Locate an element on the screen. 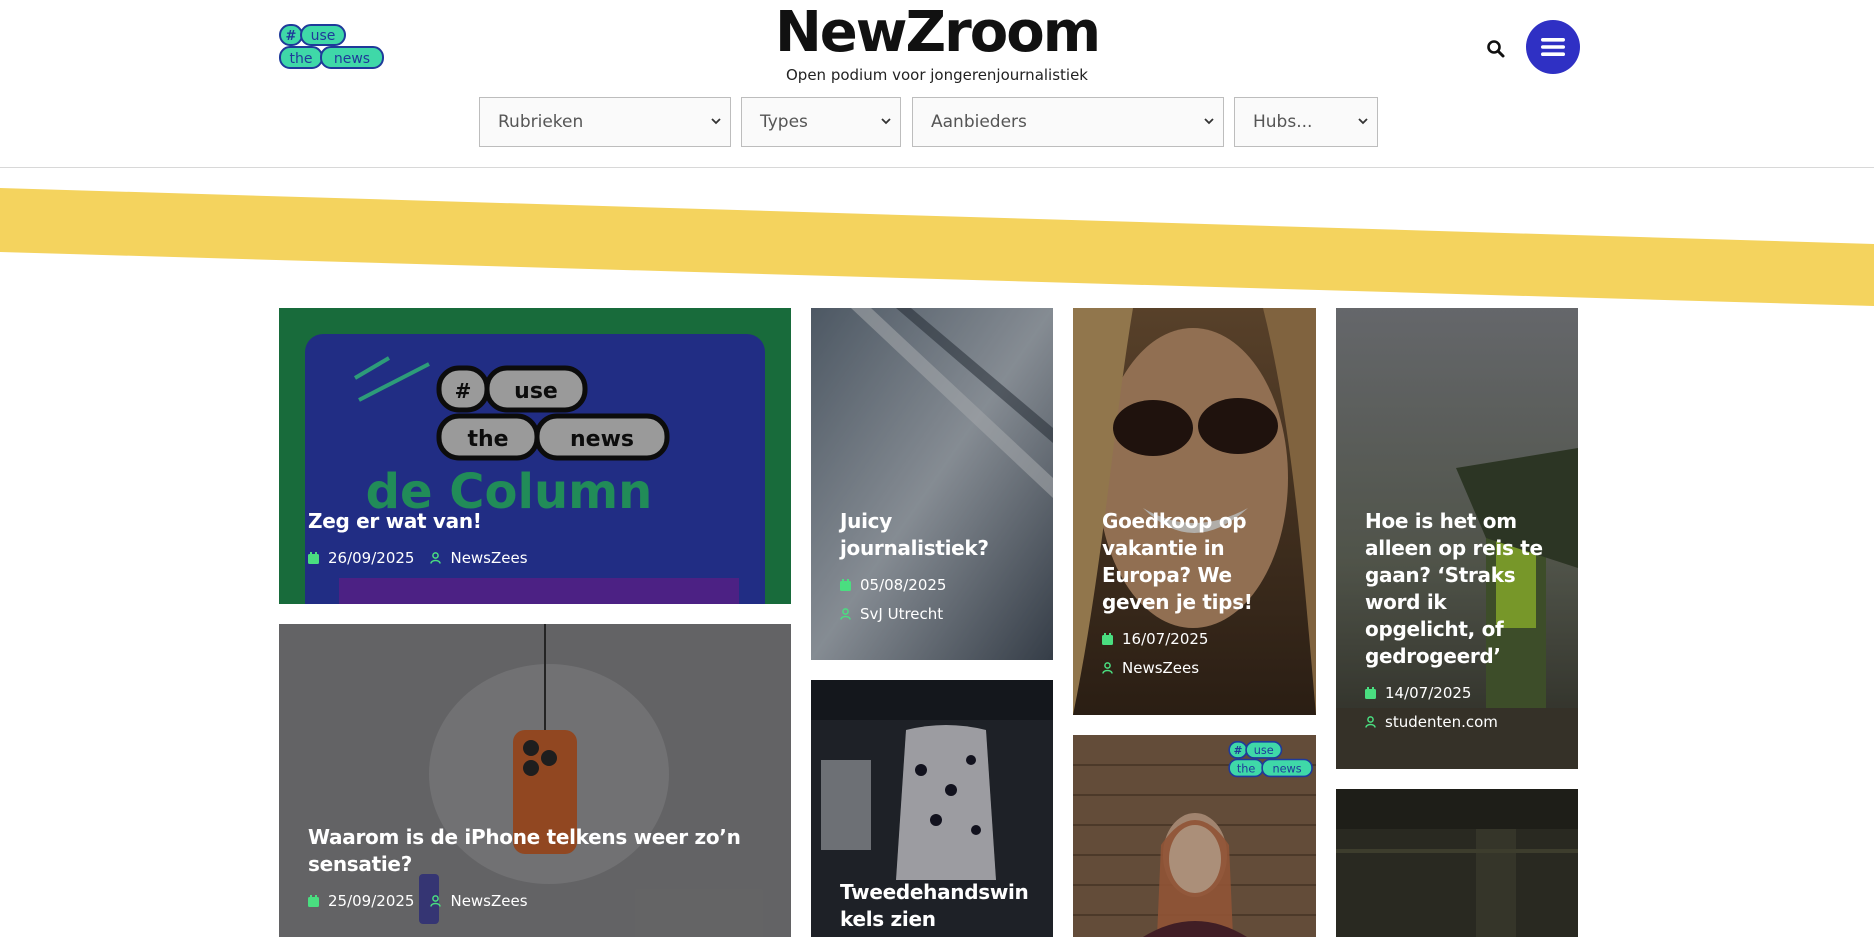 This screenshot has height=937, width=1874. article-card: Tweedehandswinkels zien is located at coordinates (932, 808).